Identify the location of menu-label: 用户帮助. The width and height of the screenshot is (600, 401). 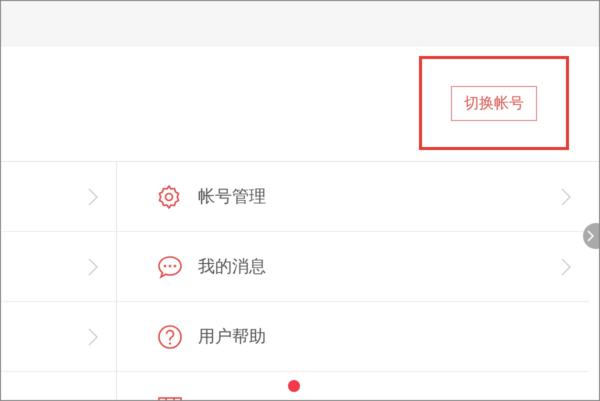
(232, 337).